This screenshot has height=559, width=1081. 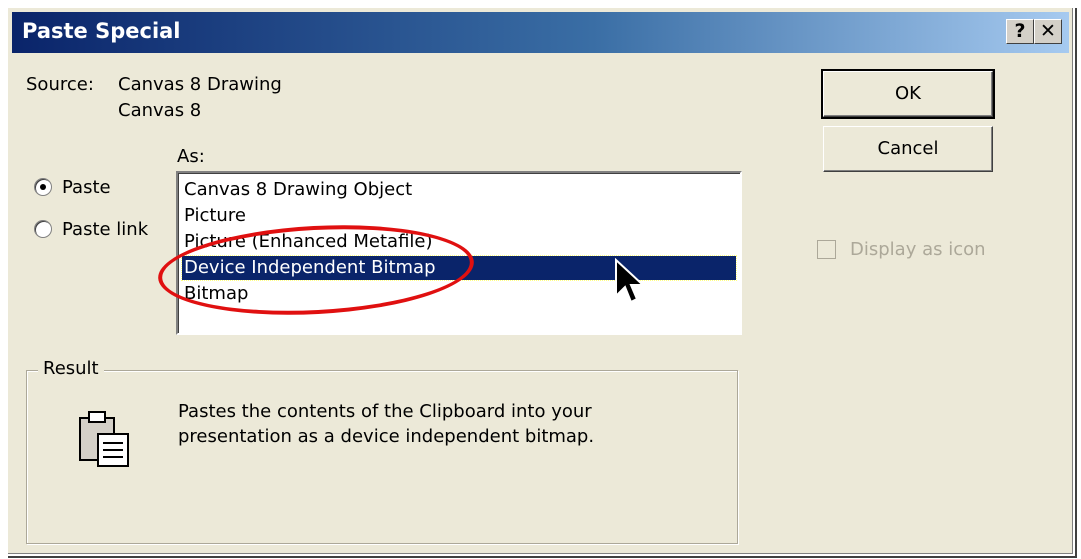 What do you see at coordinates (918, 249) in the screenshot?
I see `display-as-icon-label: Display as icon` at bounding box center [918, 249].